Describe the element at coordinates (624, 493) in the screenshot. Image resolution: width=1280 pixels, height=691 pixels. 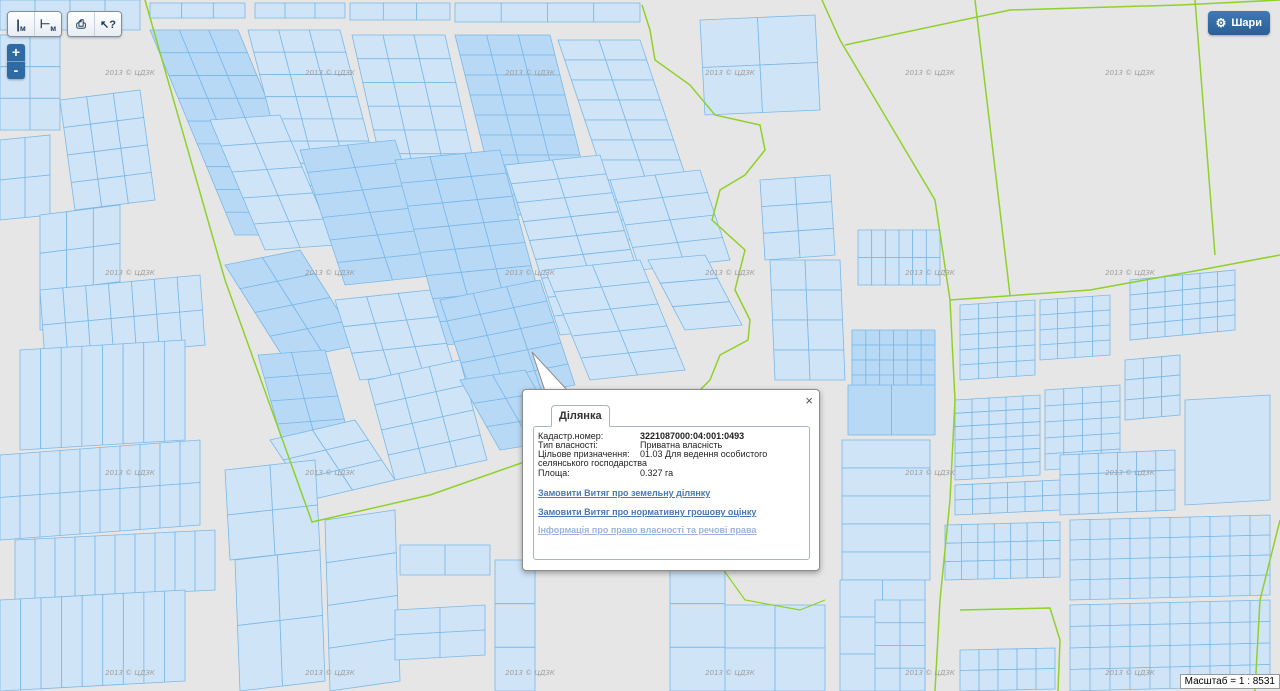
I see `order-parcel-extract-link: Замовити Витяг про земельну ділянку` at that location.